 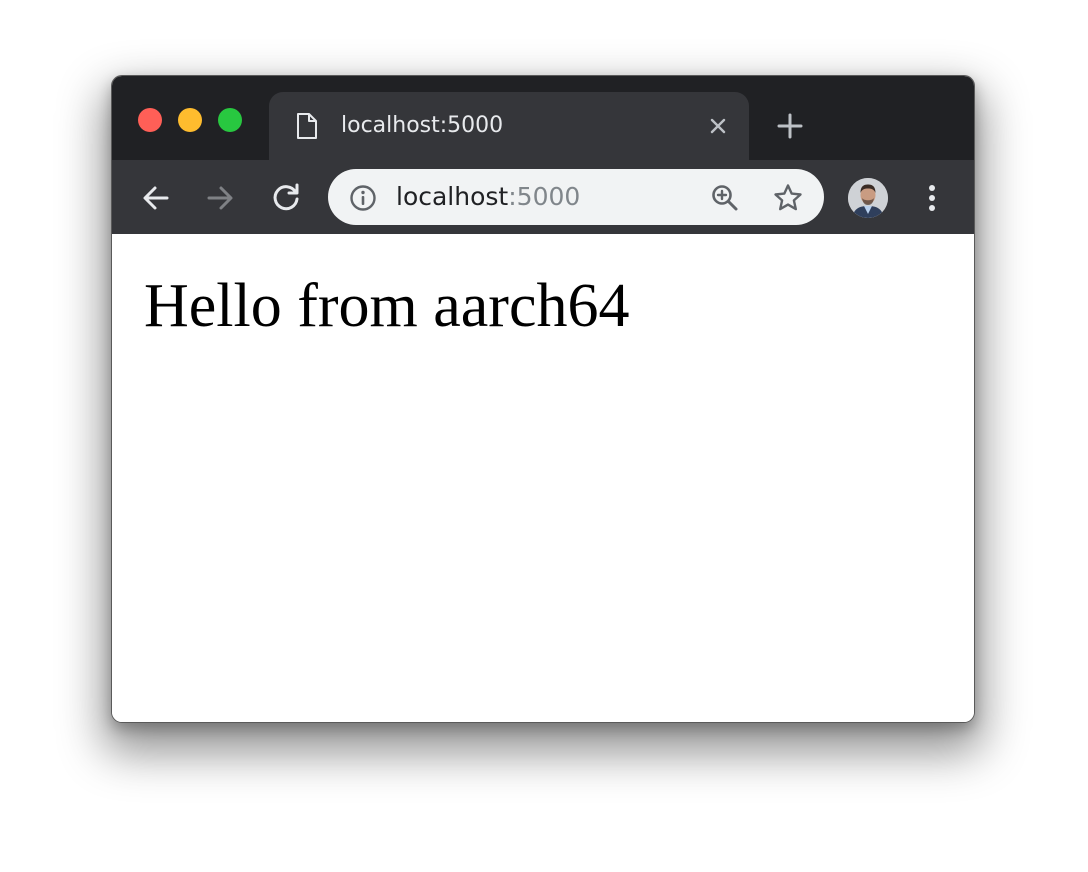 I want to click on address-bar: localhost:5000, so click(x=576, y=197).